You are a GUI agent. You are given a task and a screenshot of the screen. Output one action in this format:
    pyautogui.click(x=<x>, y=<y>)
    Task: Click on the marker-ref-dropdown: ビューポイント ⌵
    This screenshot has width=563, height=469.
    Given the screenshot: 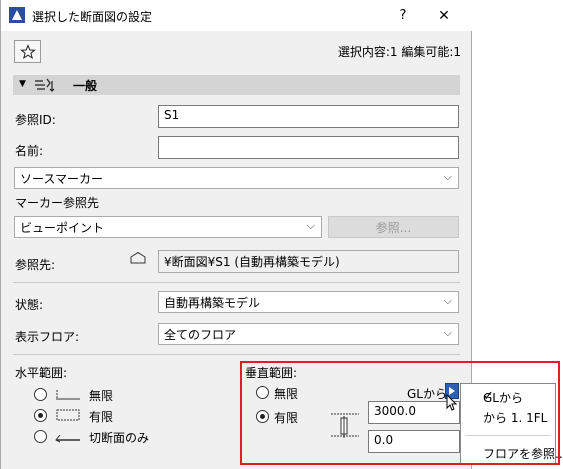 What is the action you would take?
    pyautogui.click(x=168, y=227)
    